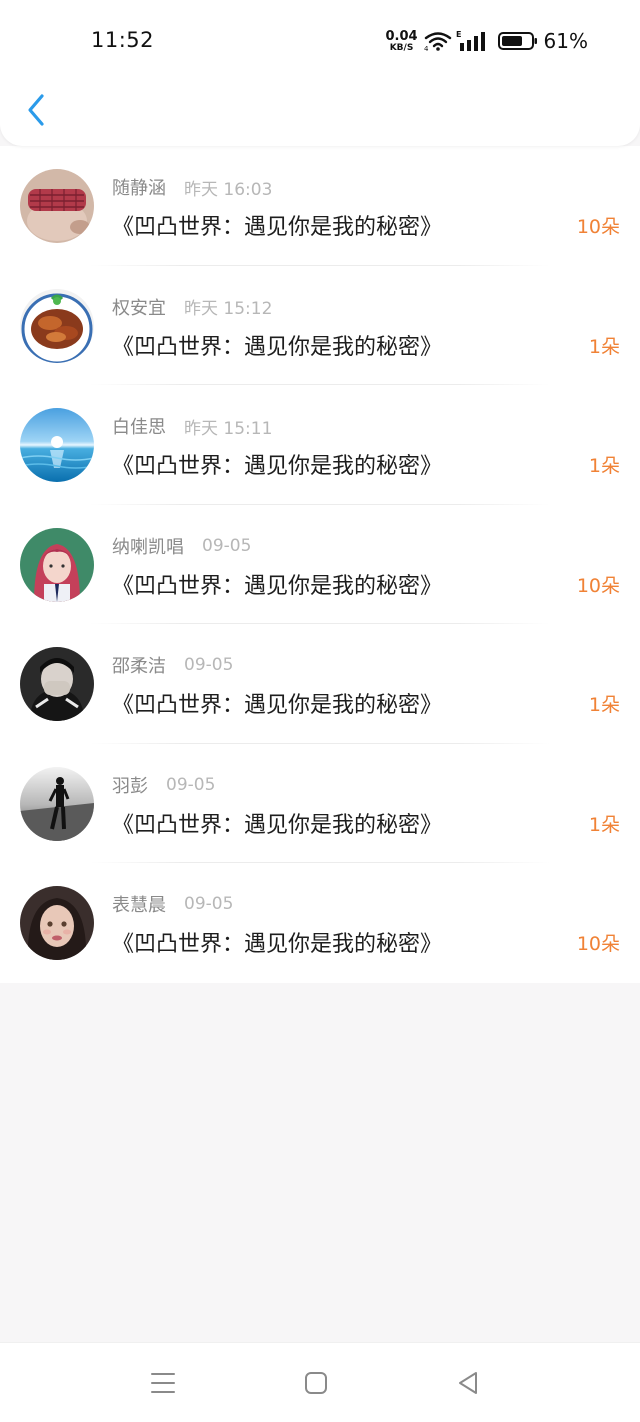  I want to click on list-item-meta: 纳喇凯唱 09-05, so click(181, 546).